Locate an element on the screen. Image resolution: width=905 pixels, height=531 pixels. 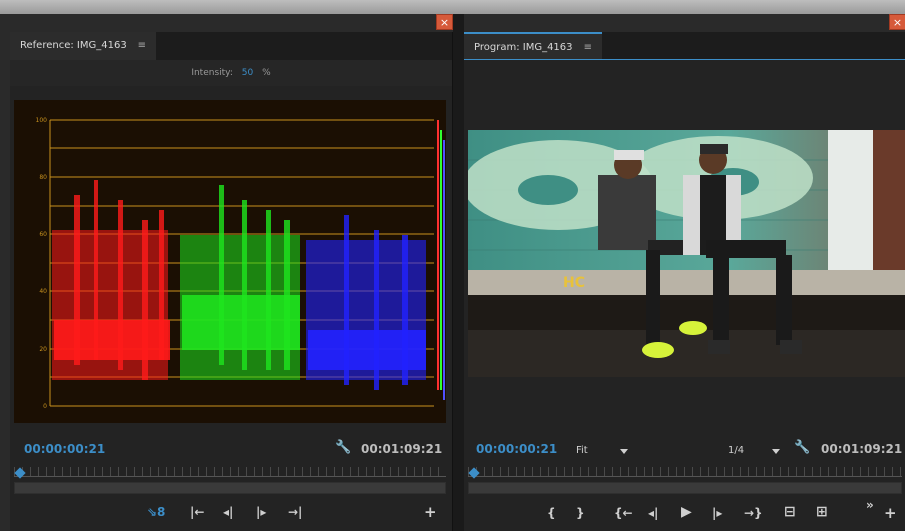
step-forward-button: →| is located at coordinates (295, 512).